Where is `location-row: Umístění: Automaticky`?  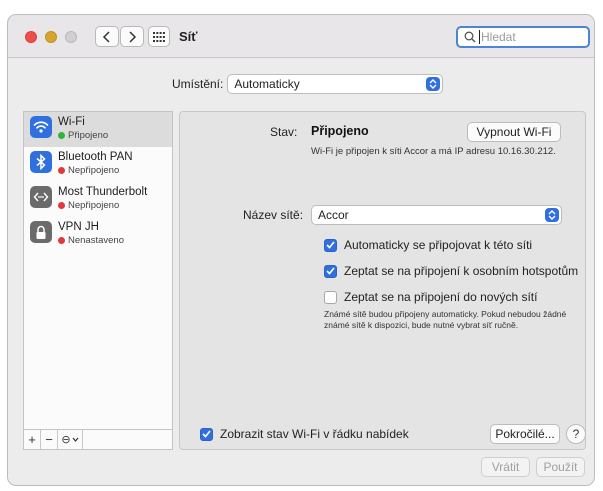 location-row: Umístění: Automaticky is located at coordinates (308, 84).